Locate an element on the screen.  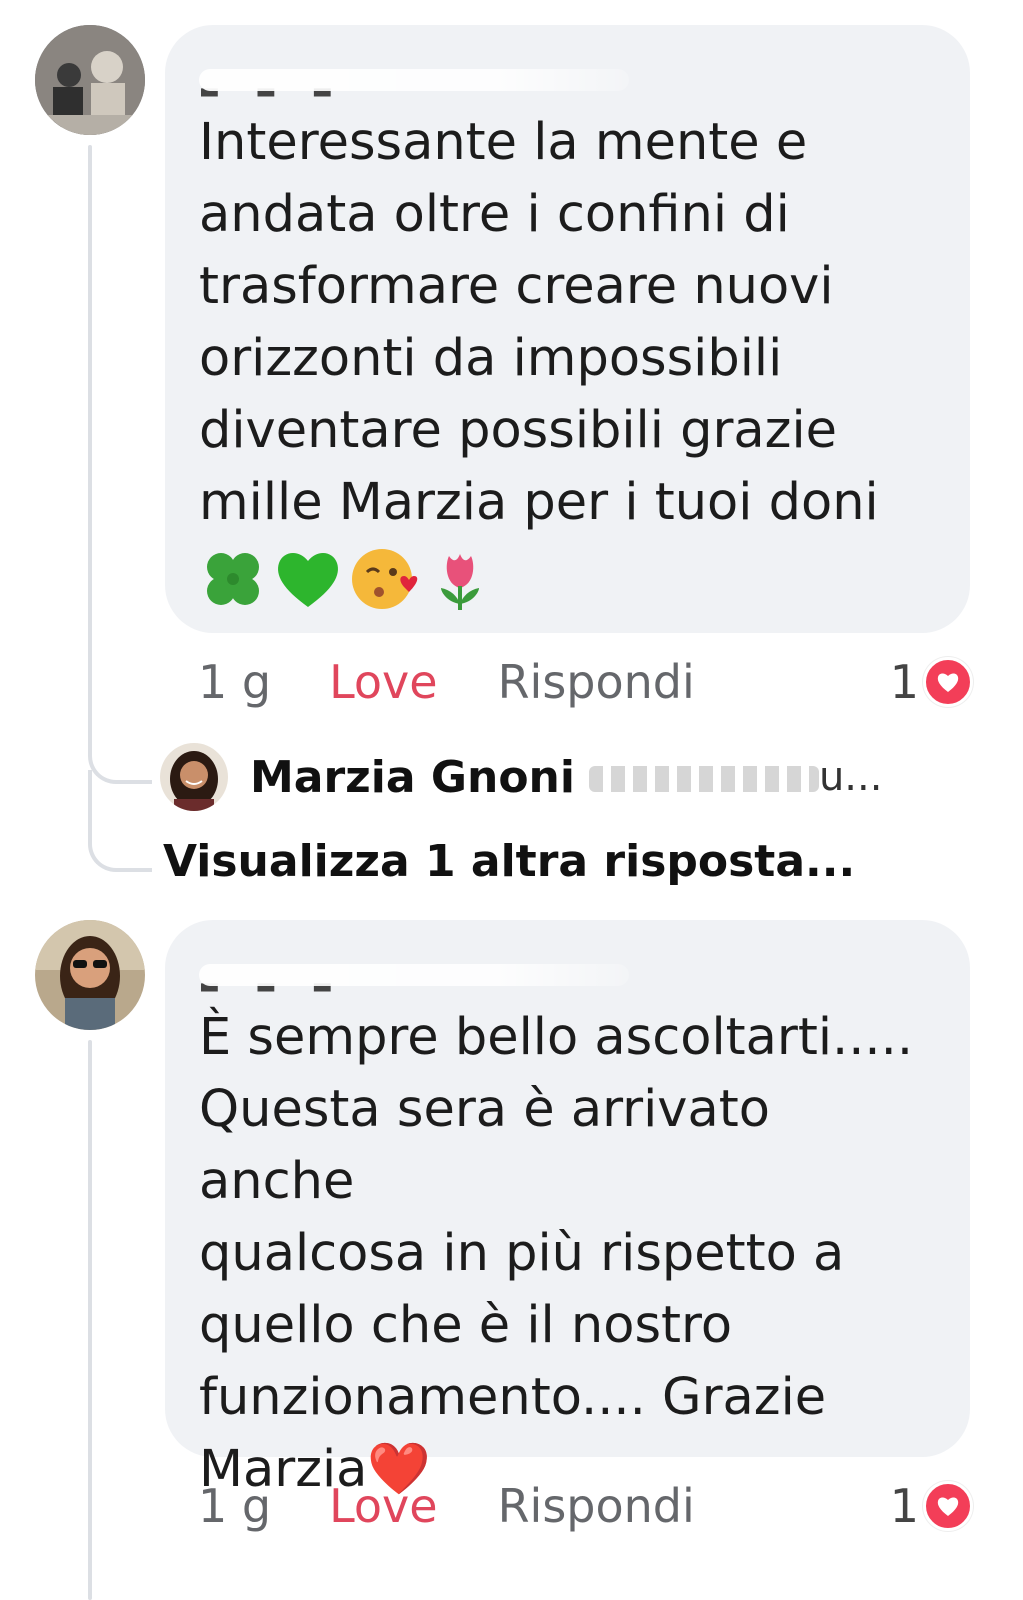
tulip-icon is located at coordinates (460, 582).